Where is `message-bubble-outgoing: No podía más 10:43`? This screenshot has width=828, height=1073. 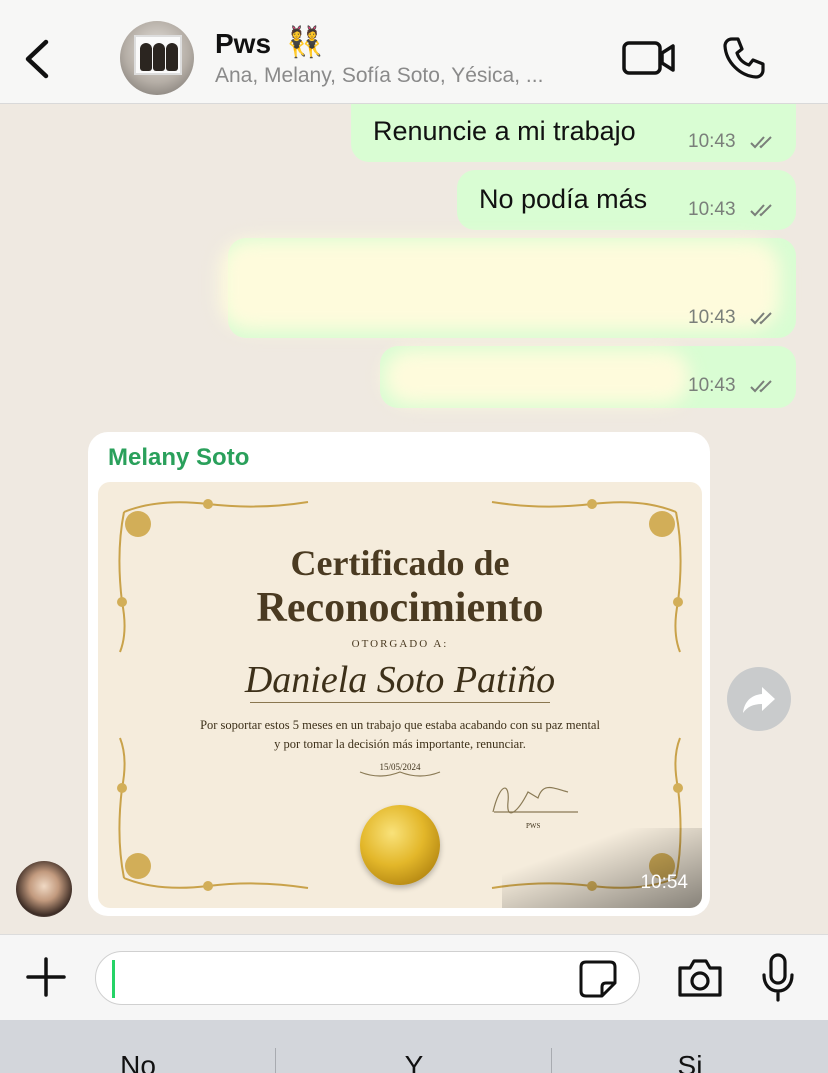 message-bubble-outgoing: No podía más 10:43 is located at coordinates (626, 200).